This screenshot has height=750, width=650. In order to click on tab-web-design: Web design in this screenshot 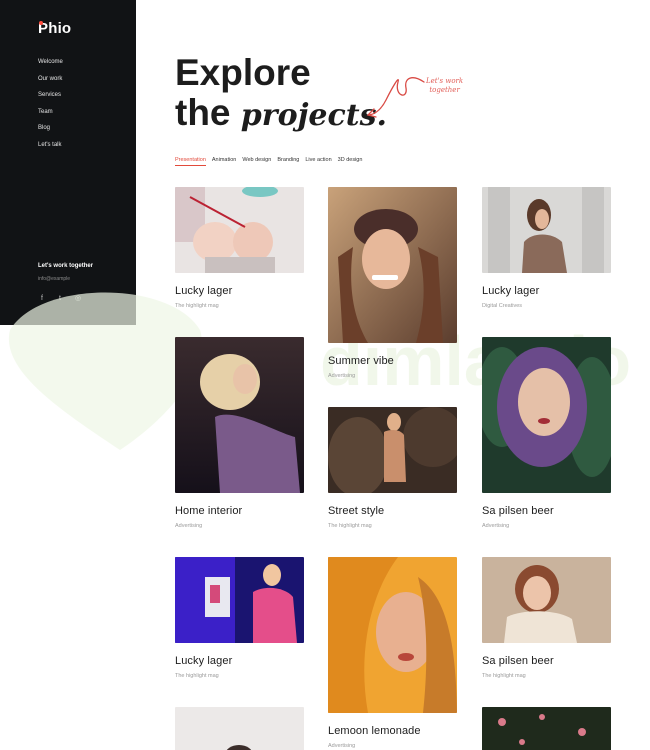, I will do `click(256, 161)`.